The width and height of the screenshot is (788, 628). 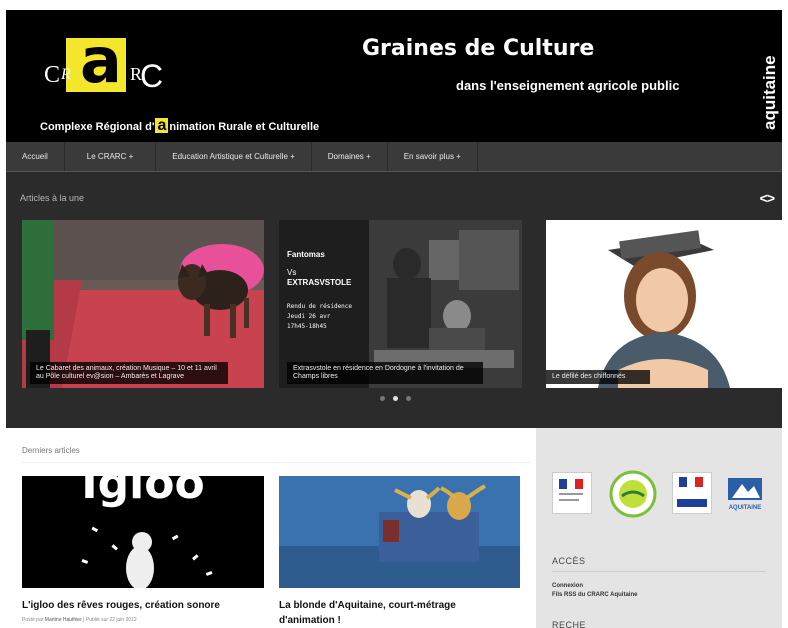 What do you see at coordinates (433, 156) in the screenshot?
I see `nav-item-en-savoir-plus: En savoir plus +` at bounding box center [433, 156].